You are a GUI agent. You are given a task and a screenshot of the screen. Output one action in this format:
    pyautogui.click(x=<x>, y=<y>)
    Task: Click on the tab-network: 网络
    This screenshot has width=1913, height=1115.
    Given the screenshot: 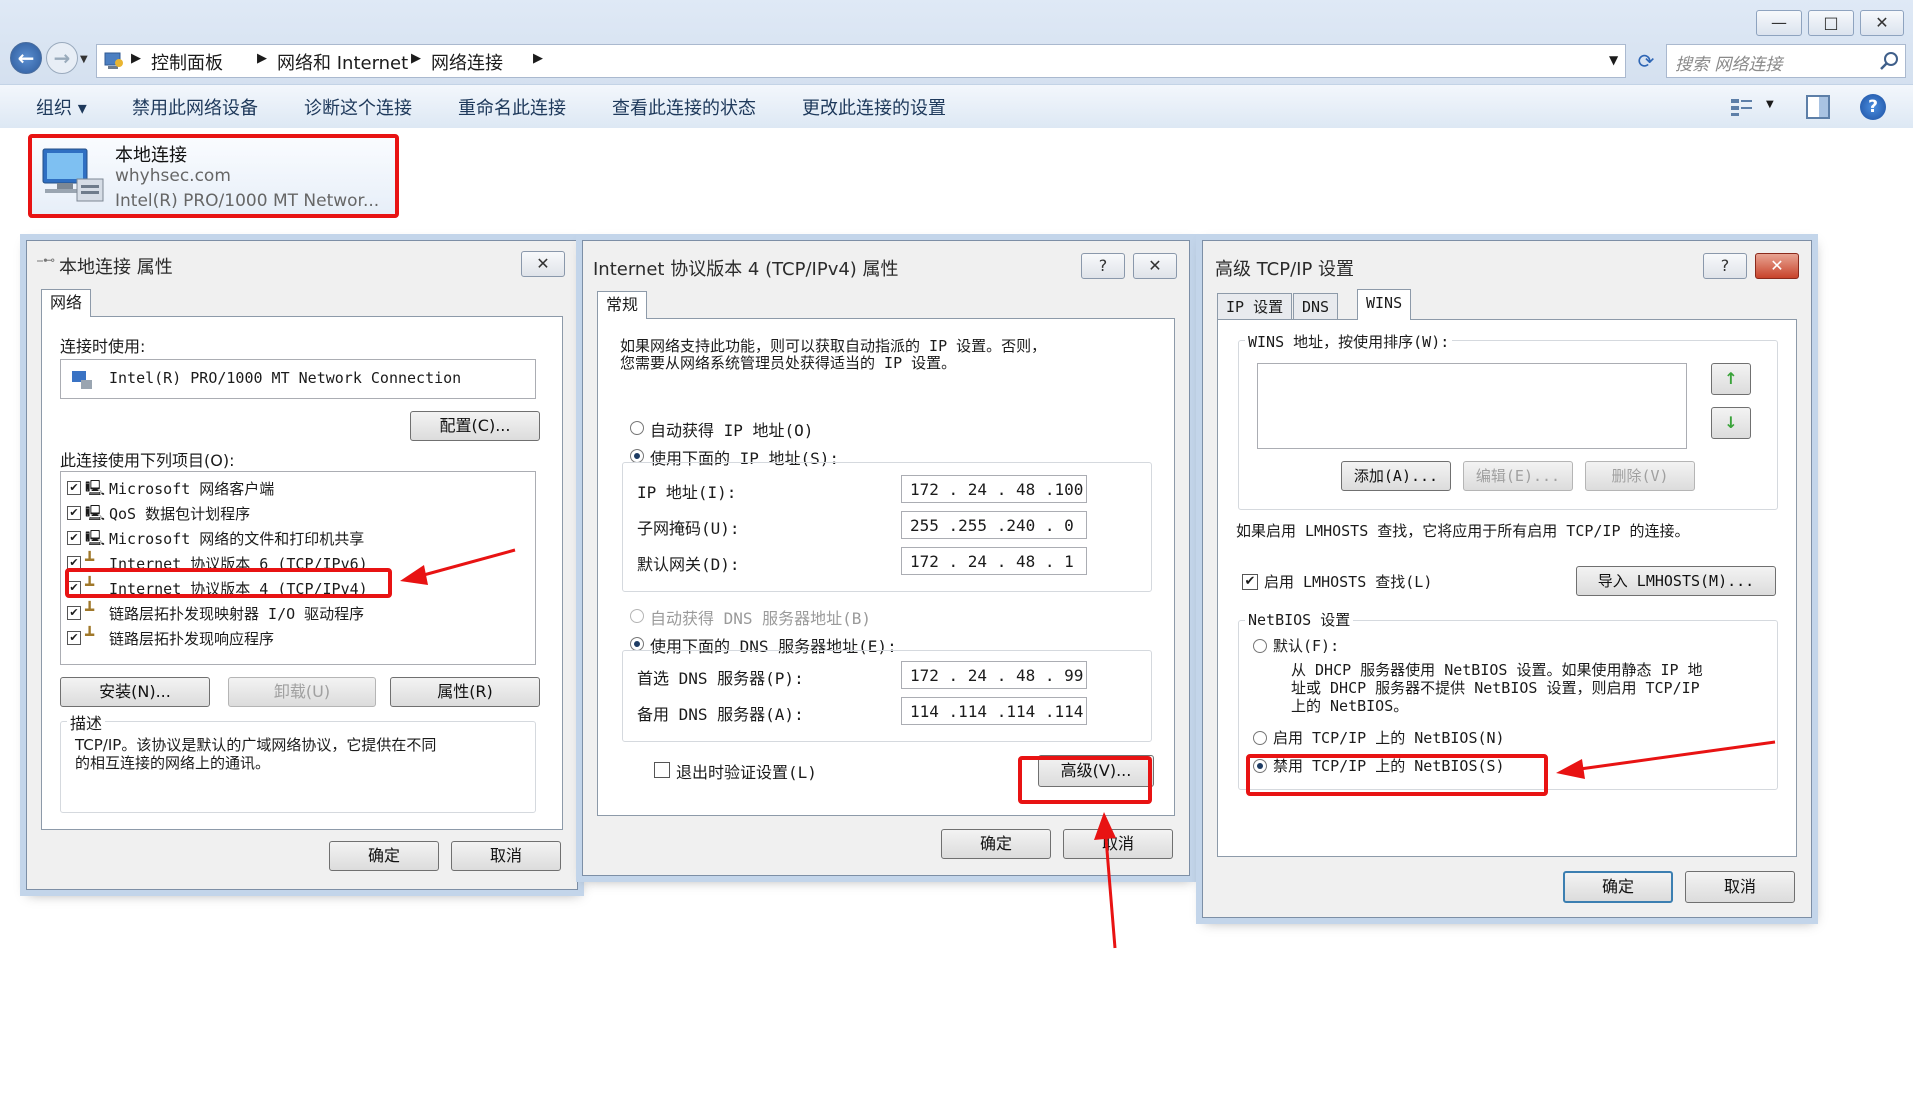 What is the action you would take?
    pyautogui.click(x=66, y=303)
    